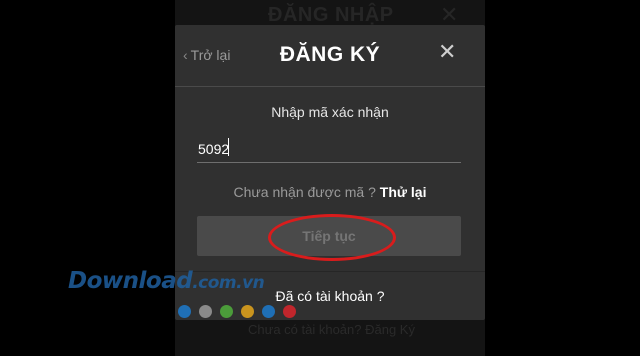 The width and height of the screenshot is (640, 356). What do you see at coordinates (330, 56) in the screenshot?
I see `modal-header: ‹ Trở lại ĐĂNG KÝ ✕` at bounding box center [330, 56].